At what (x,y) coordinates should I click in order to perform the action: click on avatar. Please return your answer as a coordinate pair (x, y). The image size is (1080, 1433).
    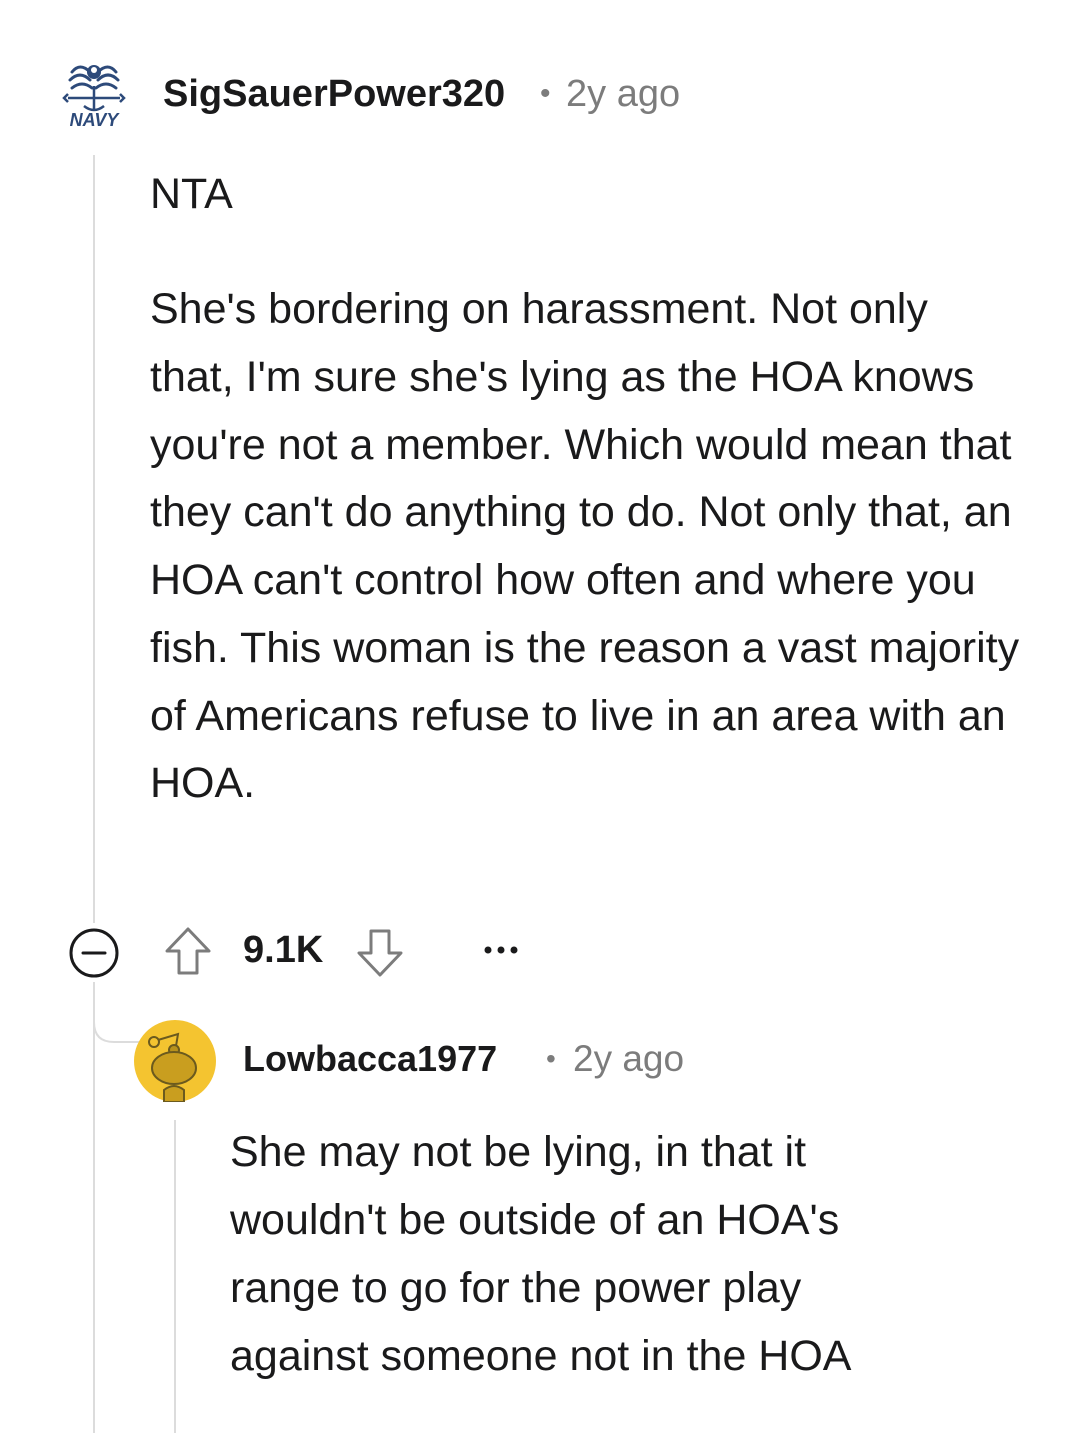
    Looking at the image, I should click on (175, 1061).